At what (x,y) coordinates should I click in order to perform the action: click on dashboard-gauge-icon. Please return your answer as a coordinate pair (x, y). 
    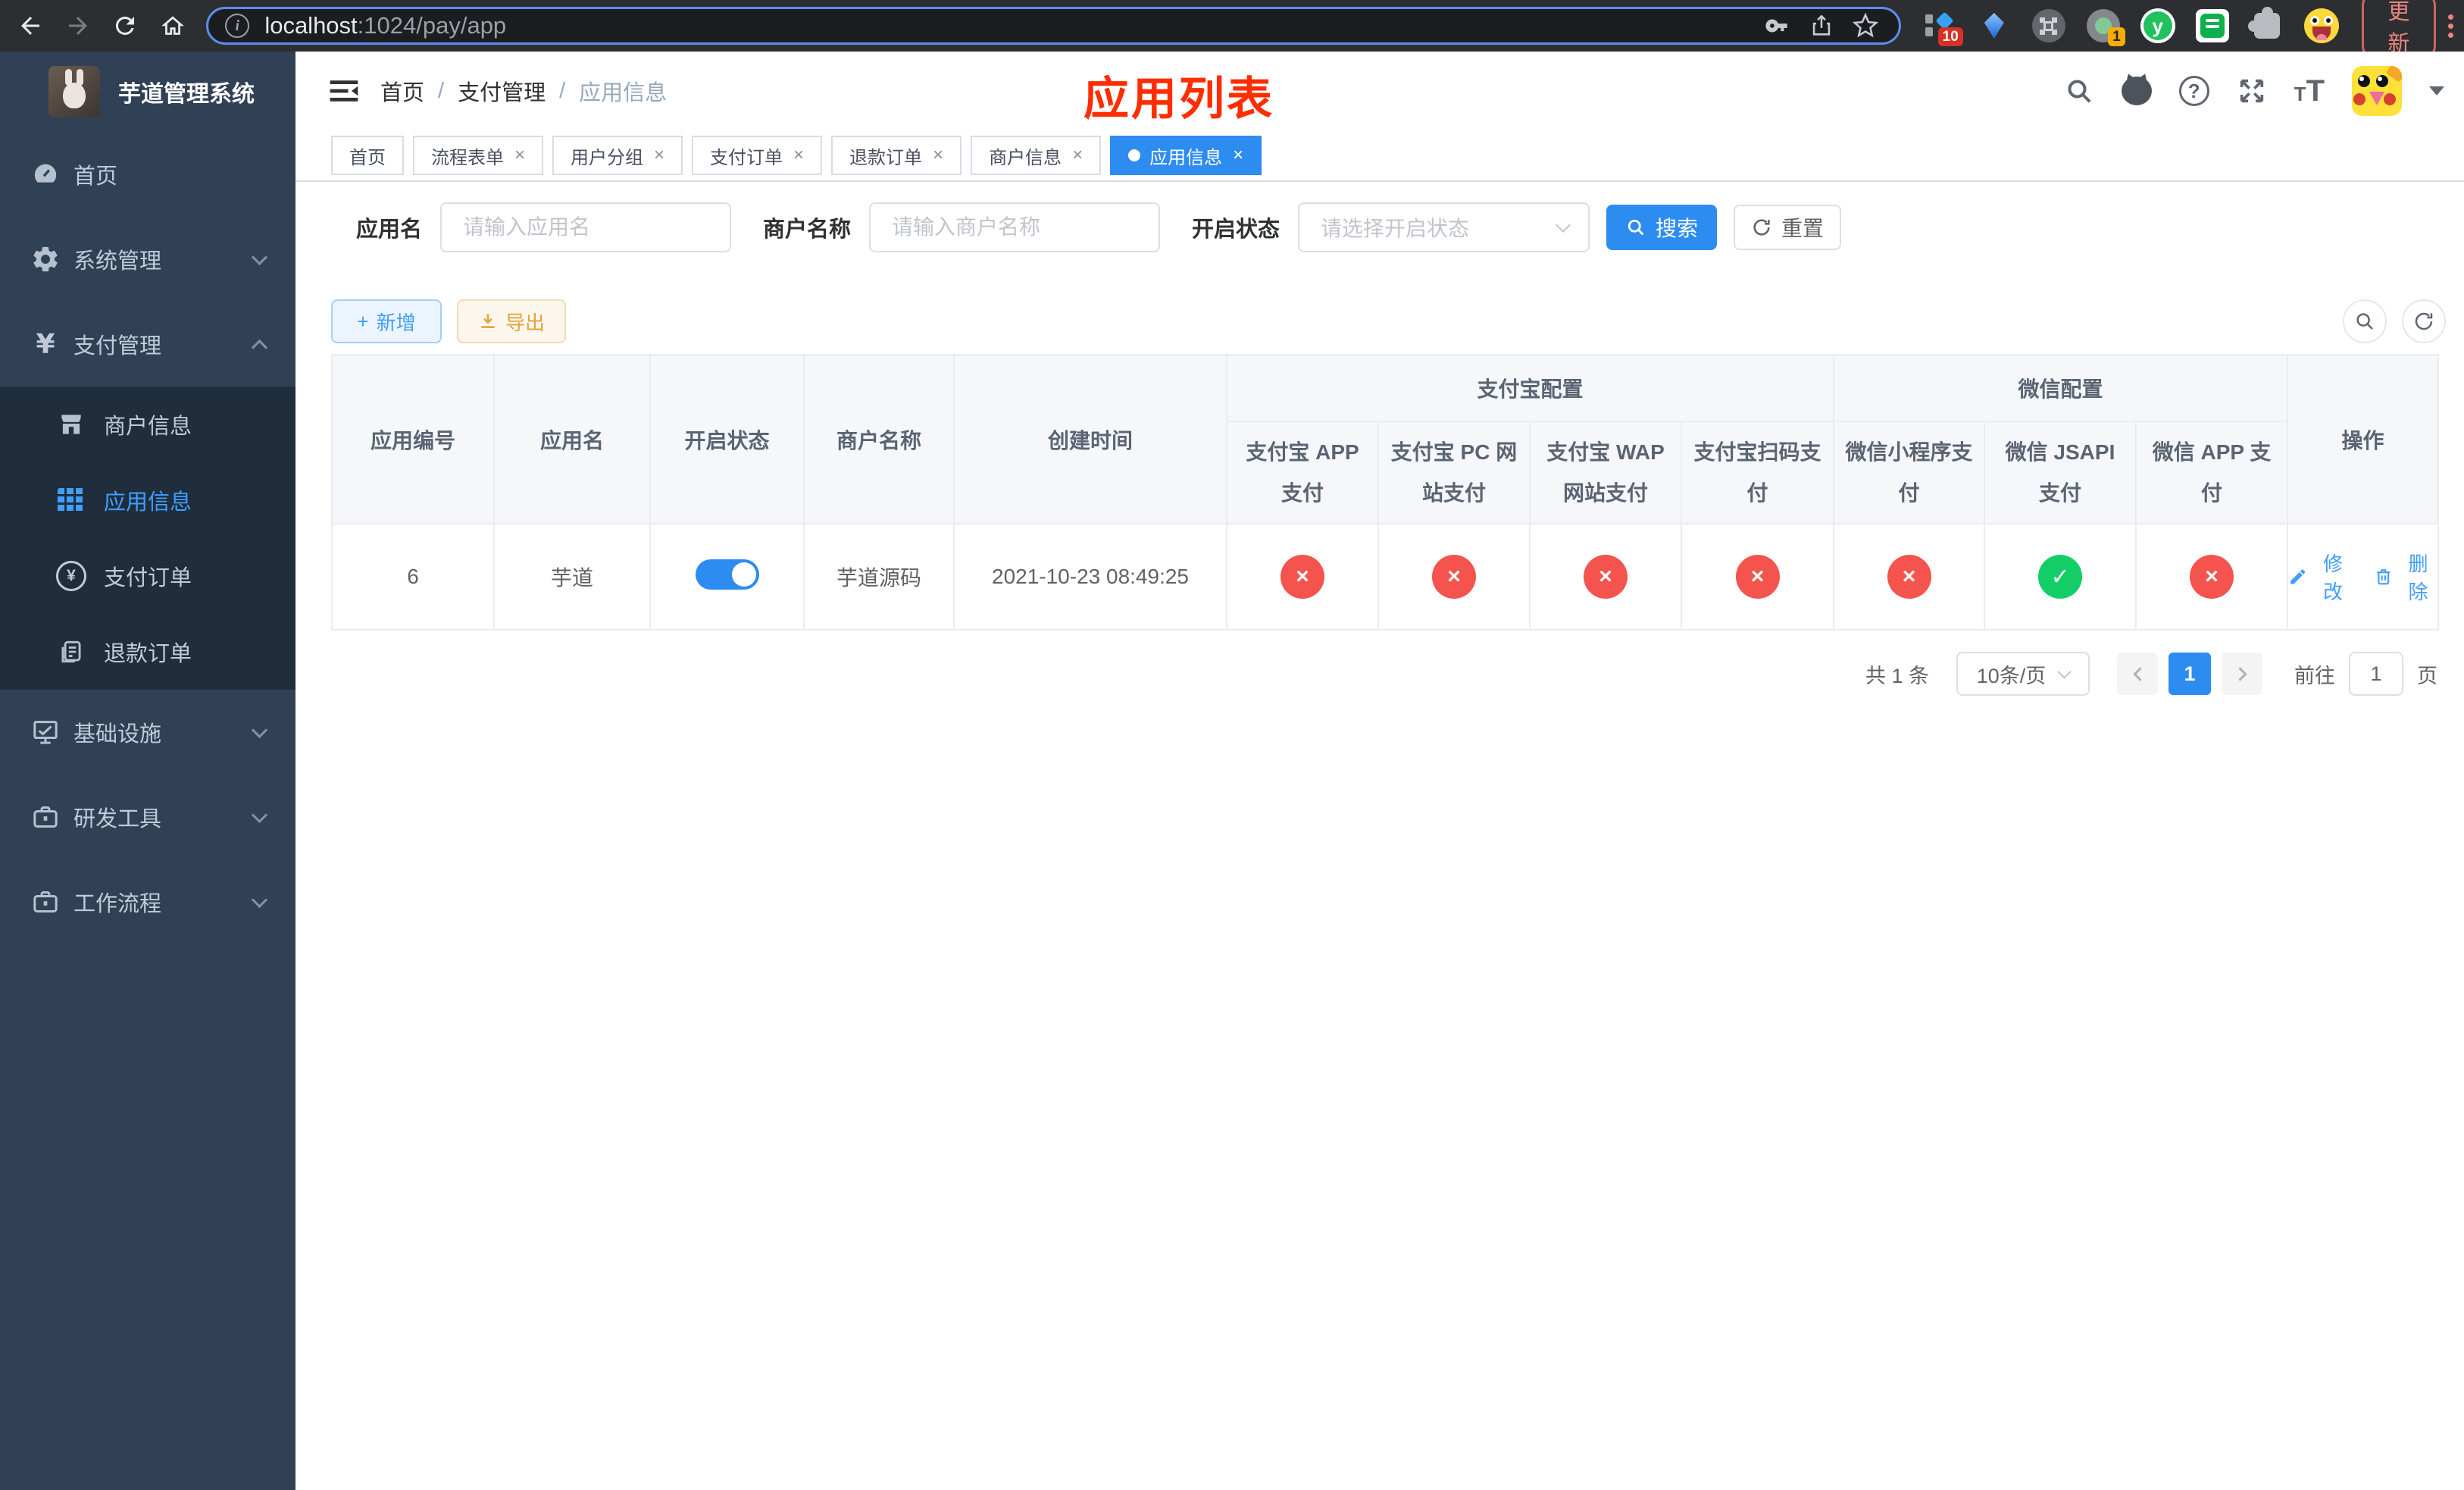
    Looking at the image, I should click on (45, 175).